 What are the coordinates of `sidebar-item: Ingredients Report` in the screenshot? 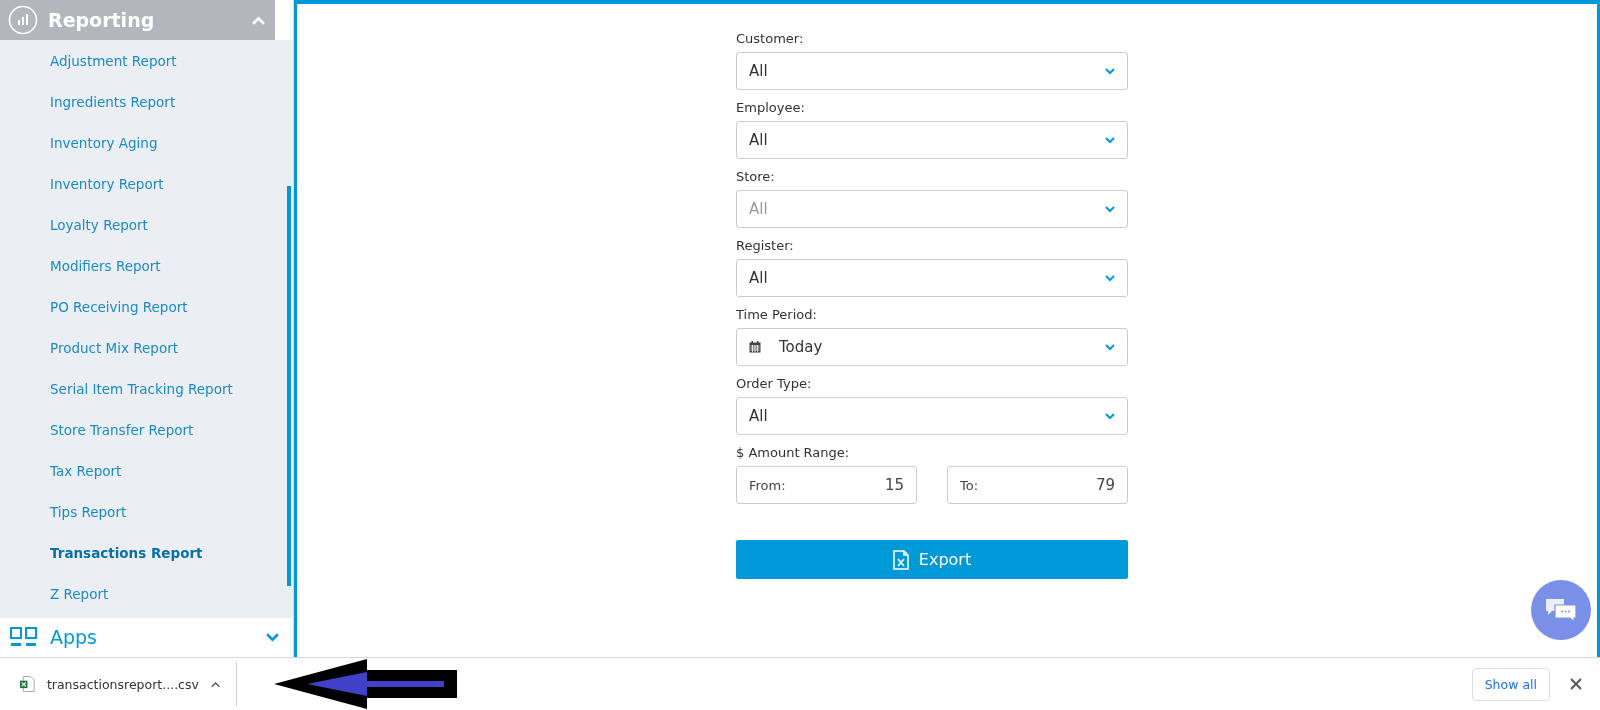 It's located at (146, 101).